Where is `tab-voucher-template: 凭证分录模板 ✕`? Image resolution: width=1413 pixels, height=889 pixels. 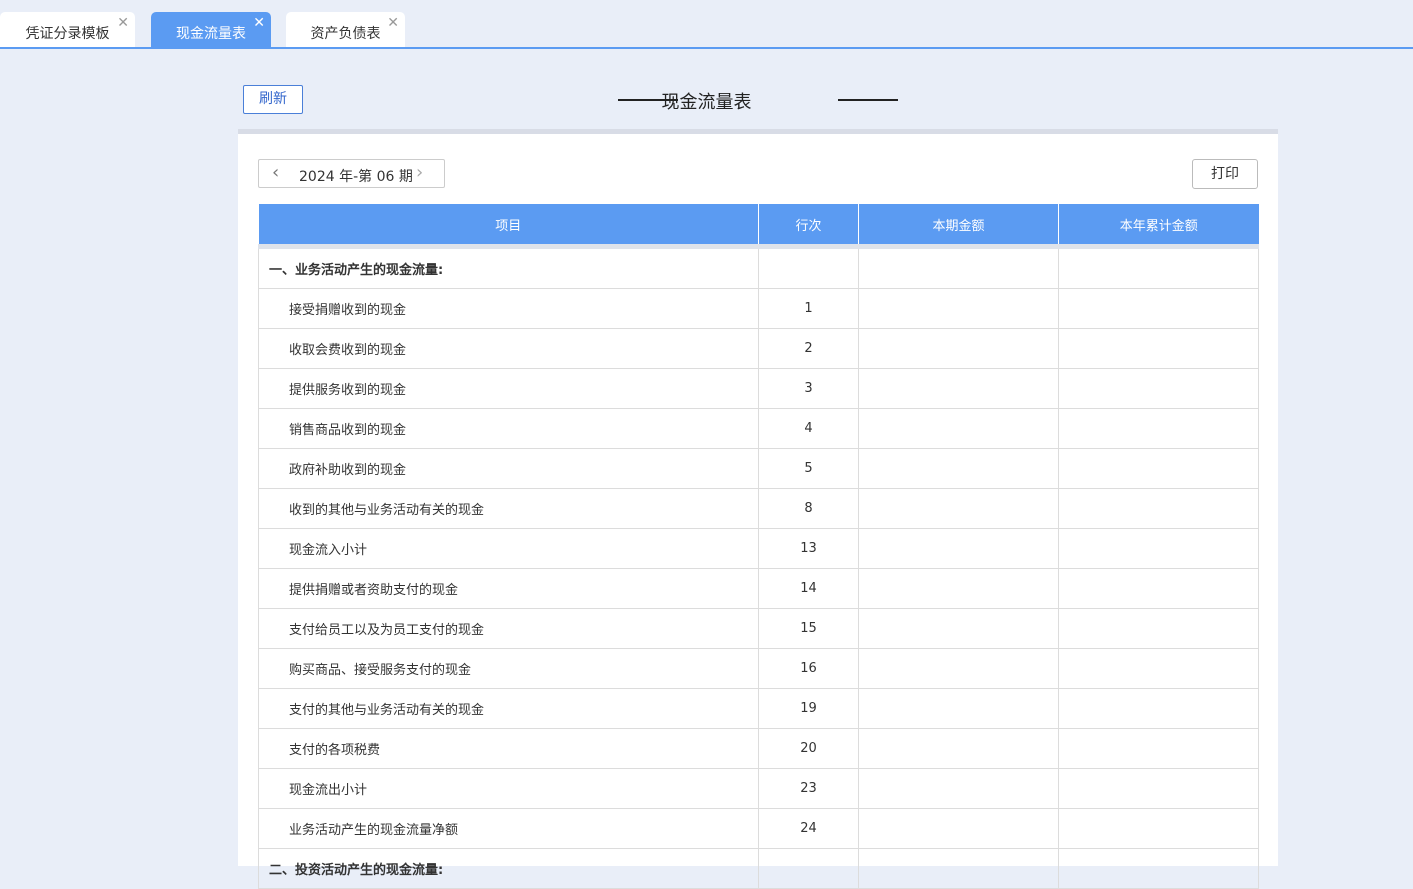
tab-voucher-template: 凭证分录模板 ✕ is located at coordinates (67, 29).